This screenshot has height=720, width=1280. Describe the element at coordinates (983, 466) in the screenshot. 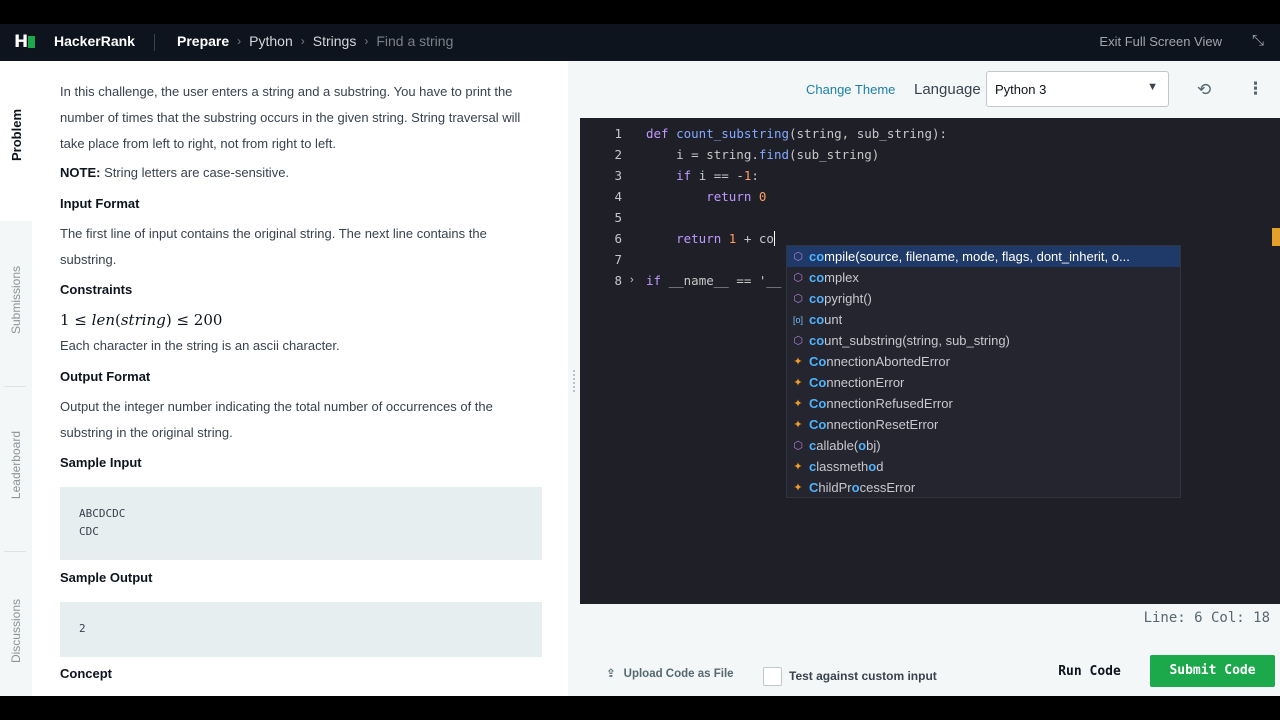

I see `autocomplete-item: ✦ classmethod` at that location.